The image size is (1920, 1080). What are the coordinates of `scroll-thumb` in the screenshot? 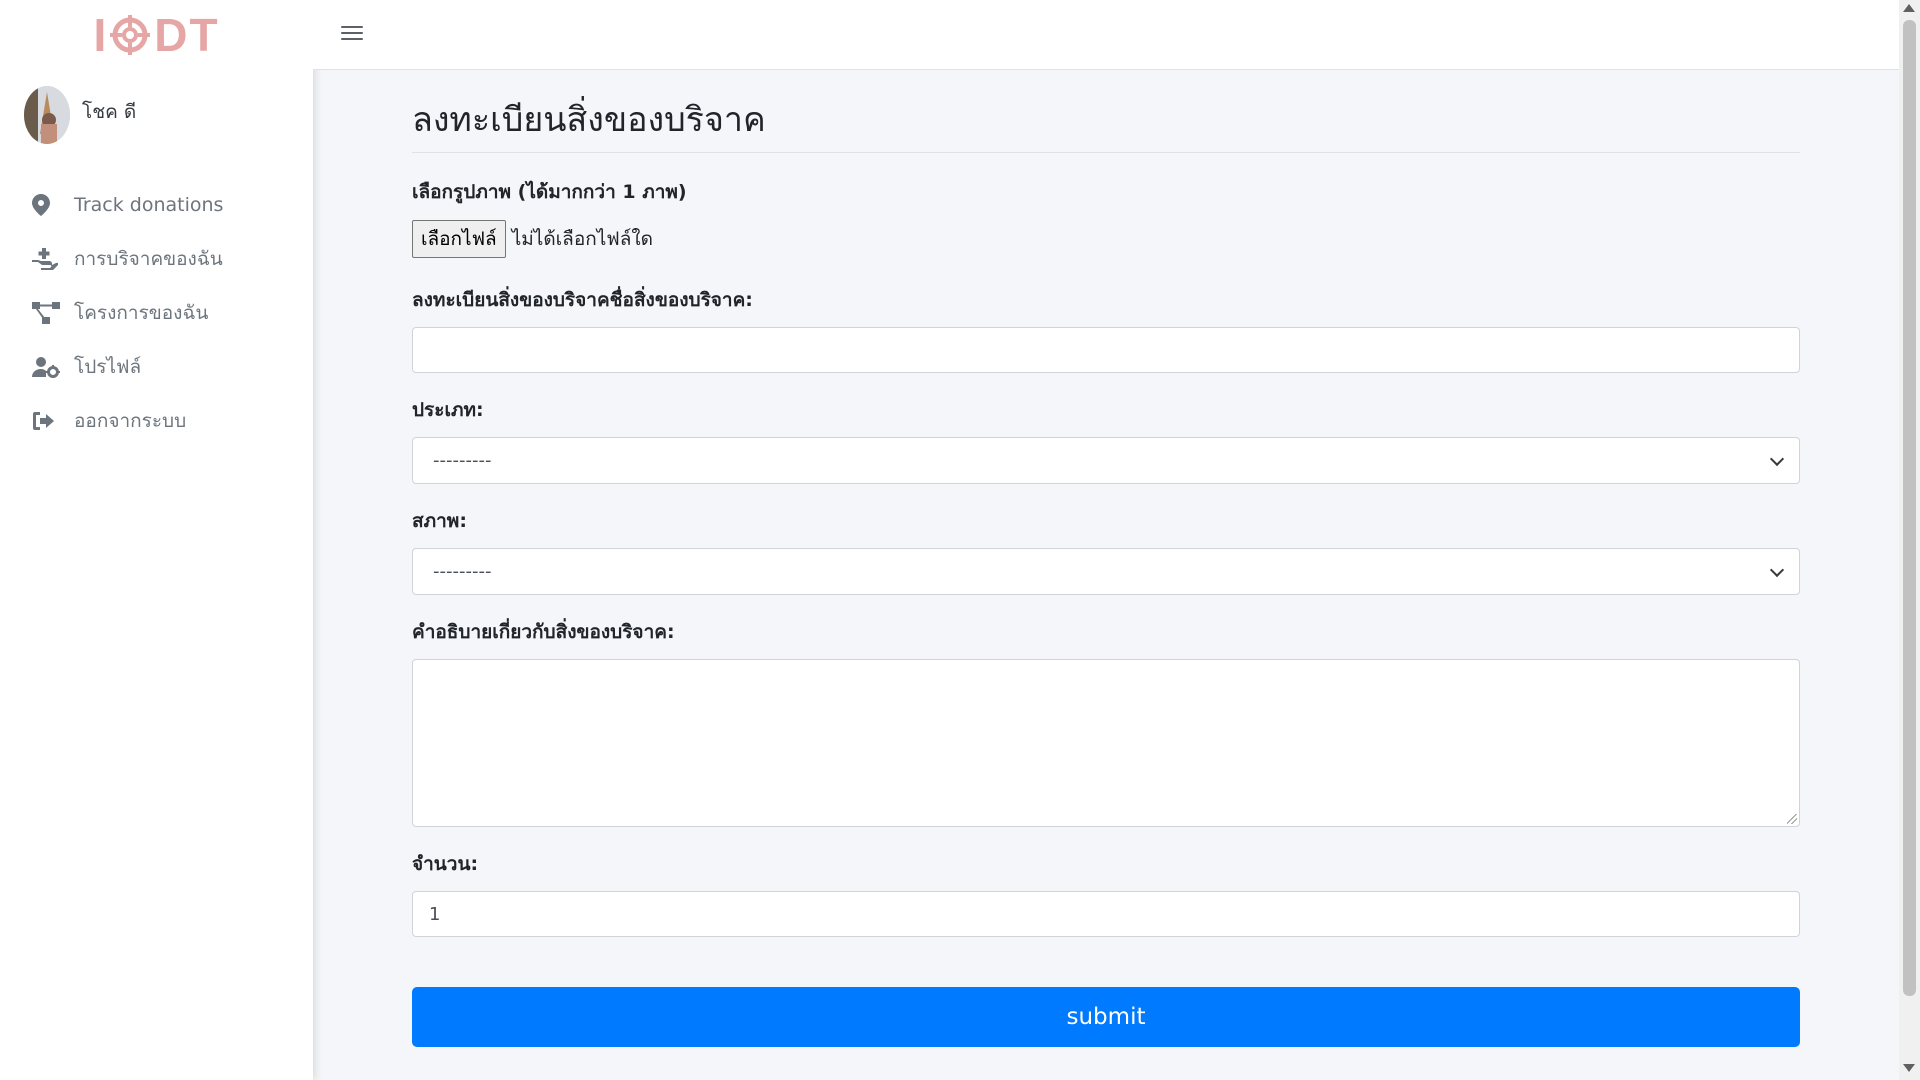 It's located at (1909, 508).